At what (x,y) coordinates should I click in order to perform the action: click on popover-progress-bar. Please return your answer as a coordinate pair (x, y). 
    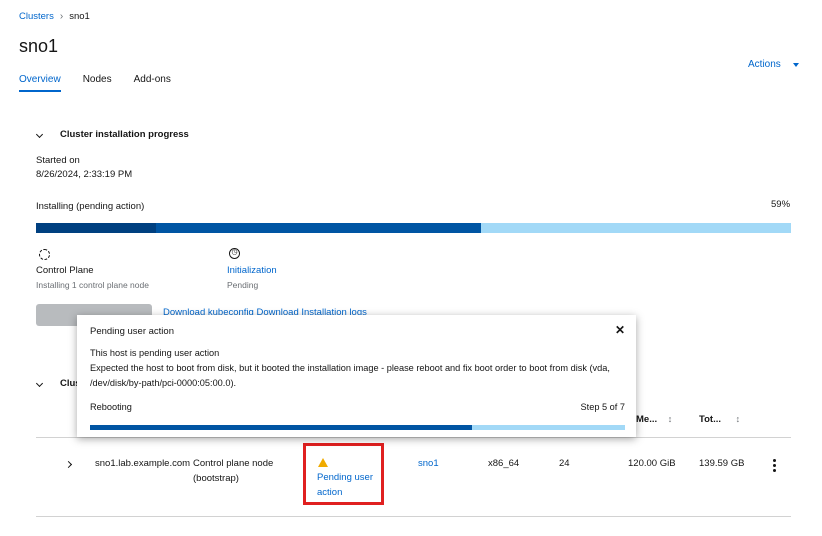
    Looking at the image, I should click on (357, 427).